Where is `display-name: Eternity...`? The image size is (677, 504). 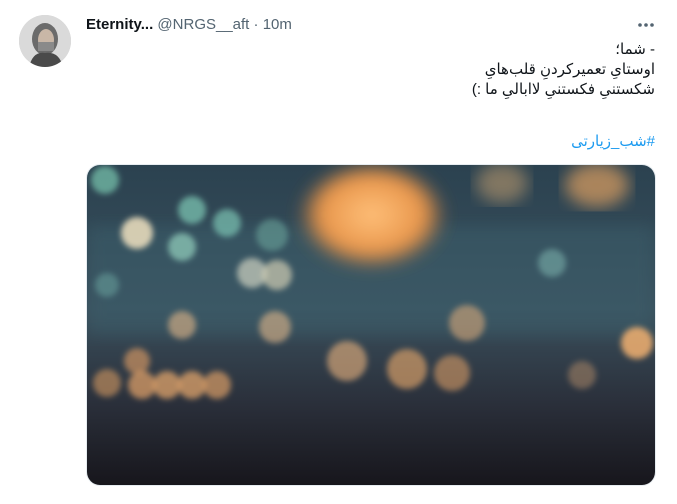 display-name: Eternity... is located at coordinates (119, 24).